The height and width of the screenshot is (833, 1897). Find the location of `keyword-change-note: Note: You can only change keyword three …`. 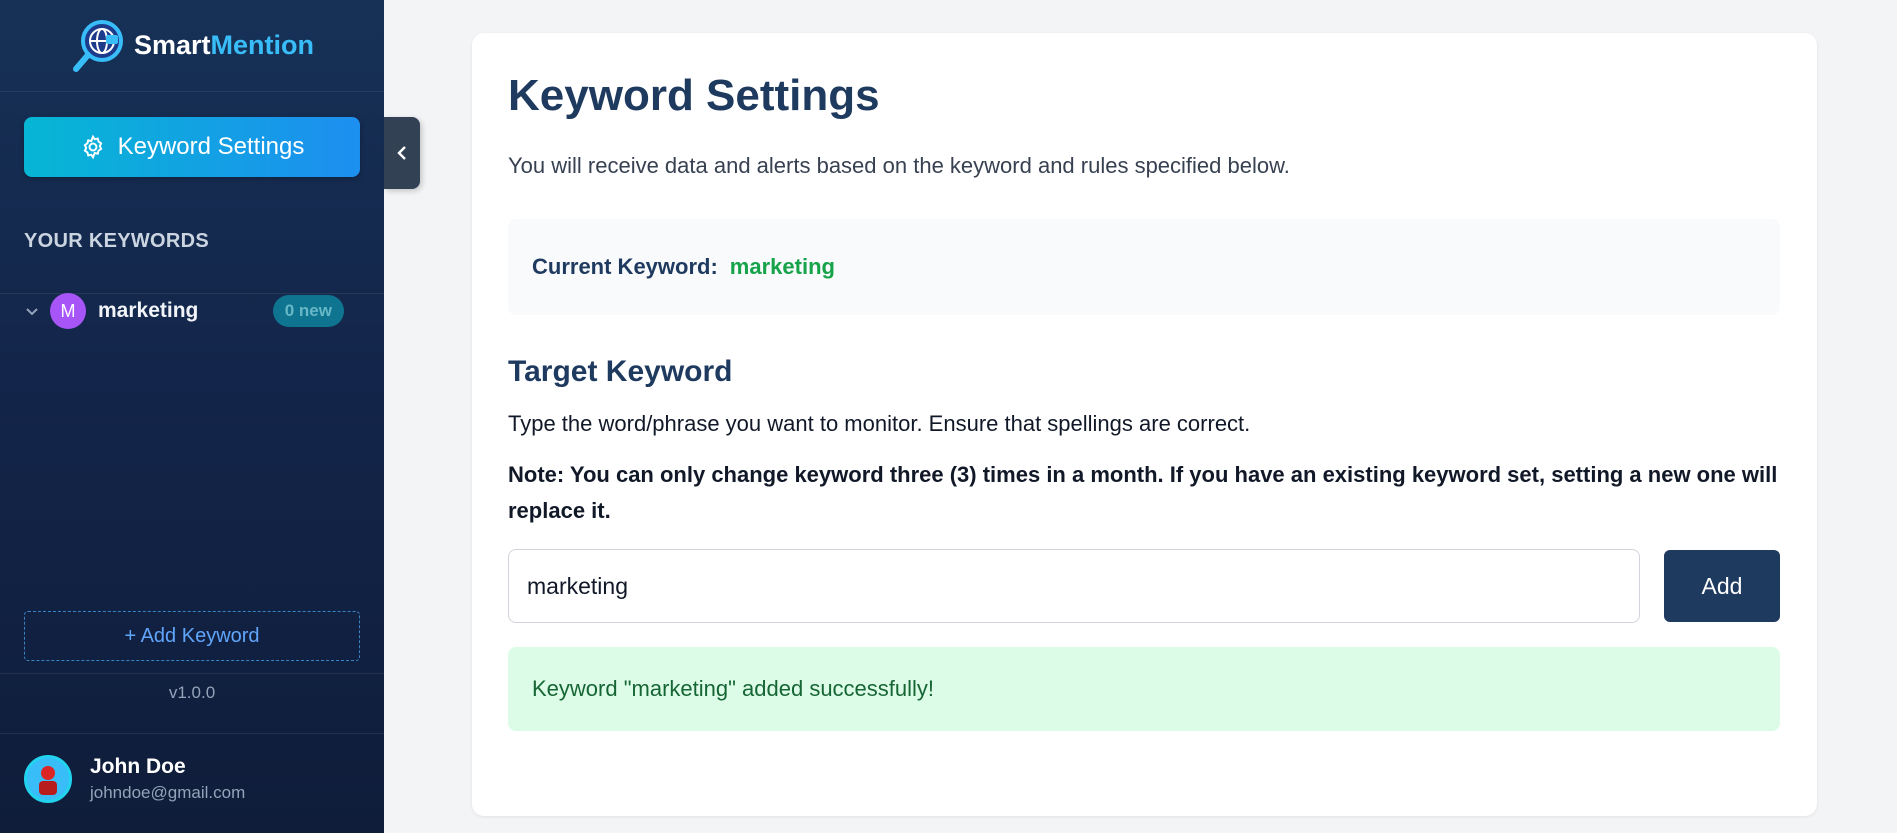

keyword-change-note: Note: You can only change keyword three … is located at coordinates (1143, 492).